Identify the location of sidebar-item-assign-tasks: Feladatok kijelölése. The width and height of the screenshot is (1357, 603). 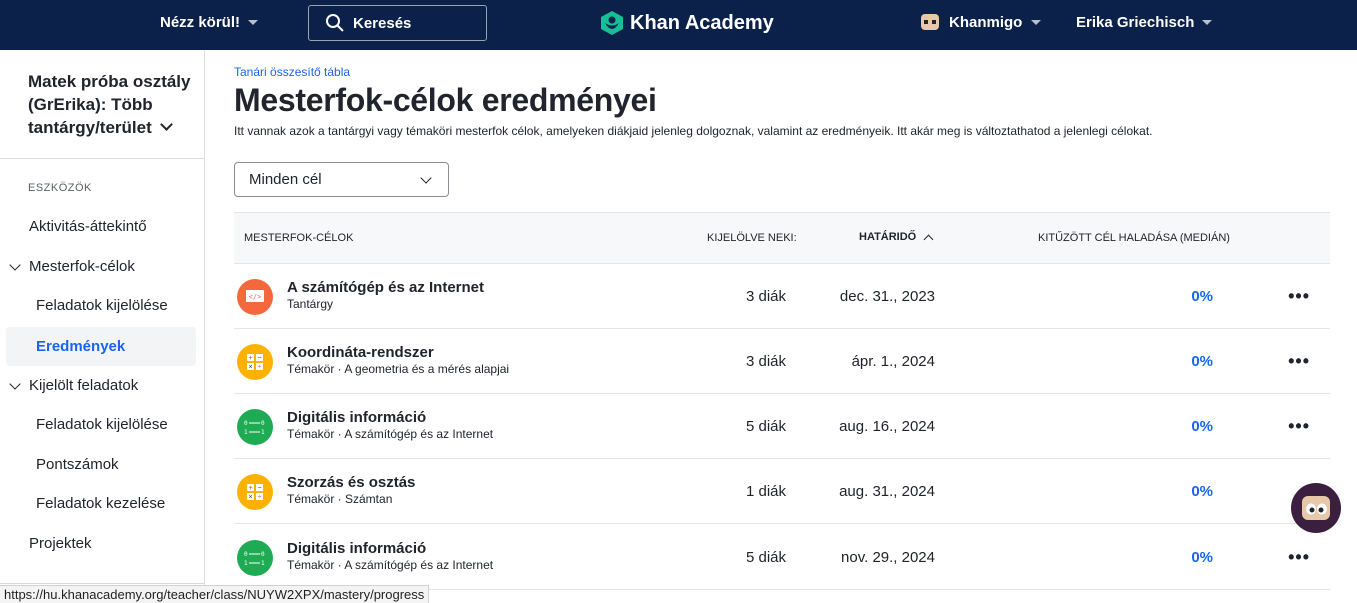
(102, 305).